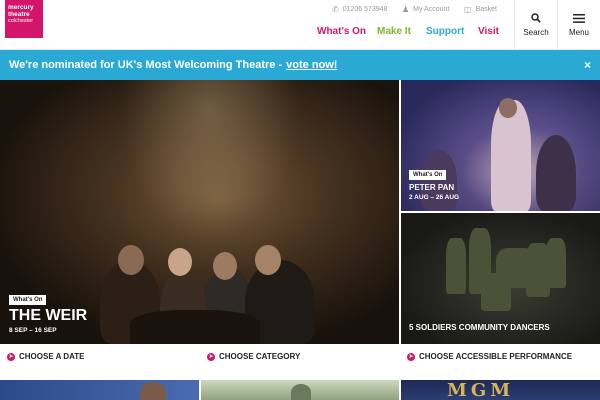 This screenshot has width=600, height=400. What do you see at coordinates (365, 9) in the screenshot?
I see `phone-number: 01206 573948` at bounding box center [365, 9].